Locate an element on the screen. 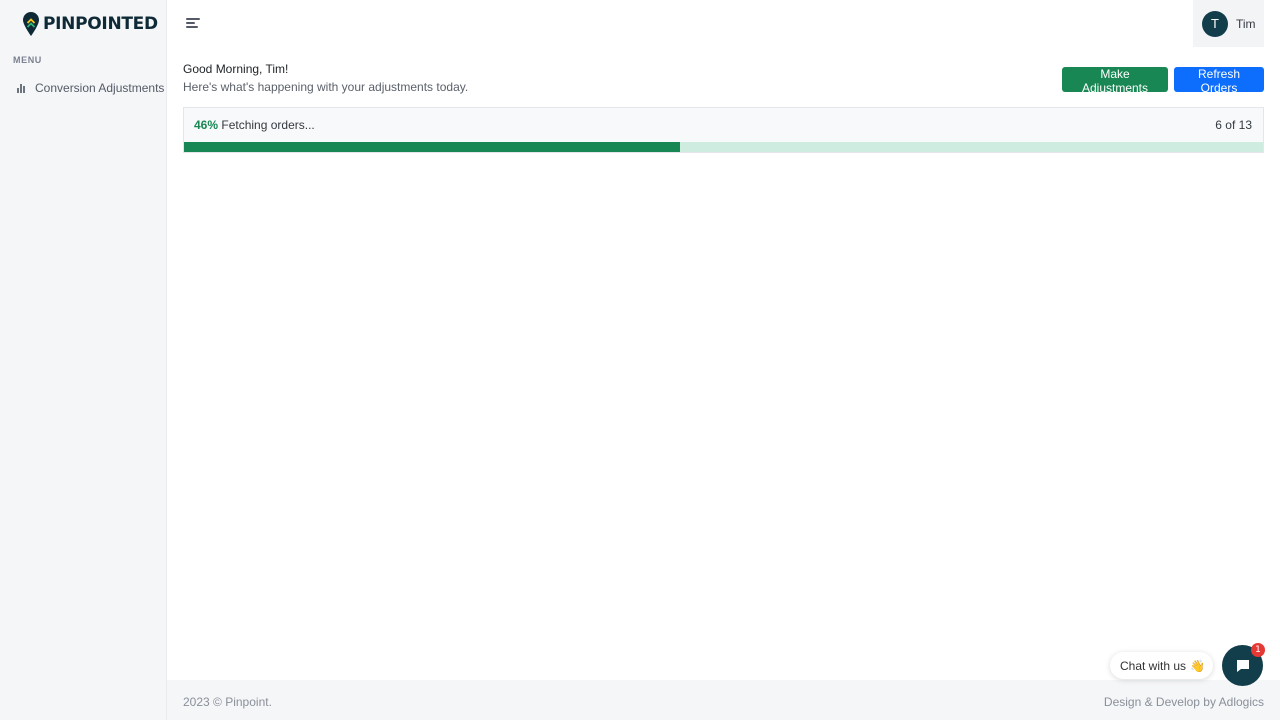 The width and height of the screenshot is (1280, 720). sidebar-item-conversion-adjustments: Conversion Adjustments is located at coordinates (90, 88).